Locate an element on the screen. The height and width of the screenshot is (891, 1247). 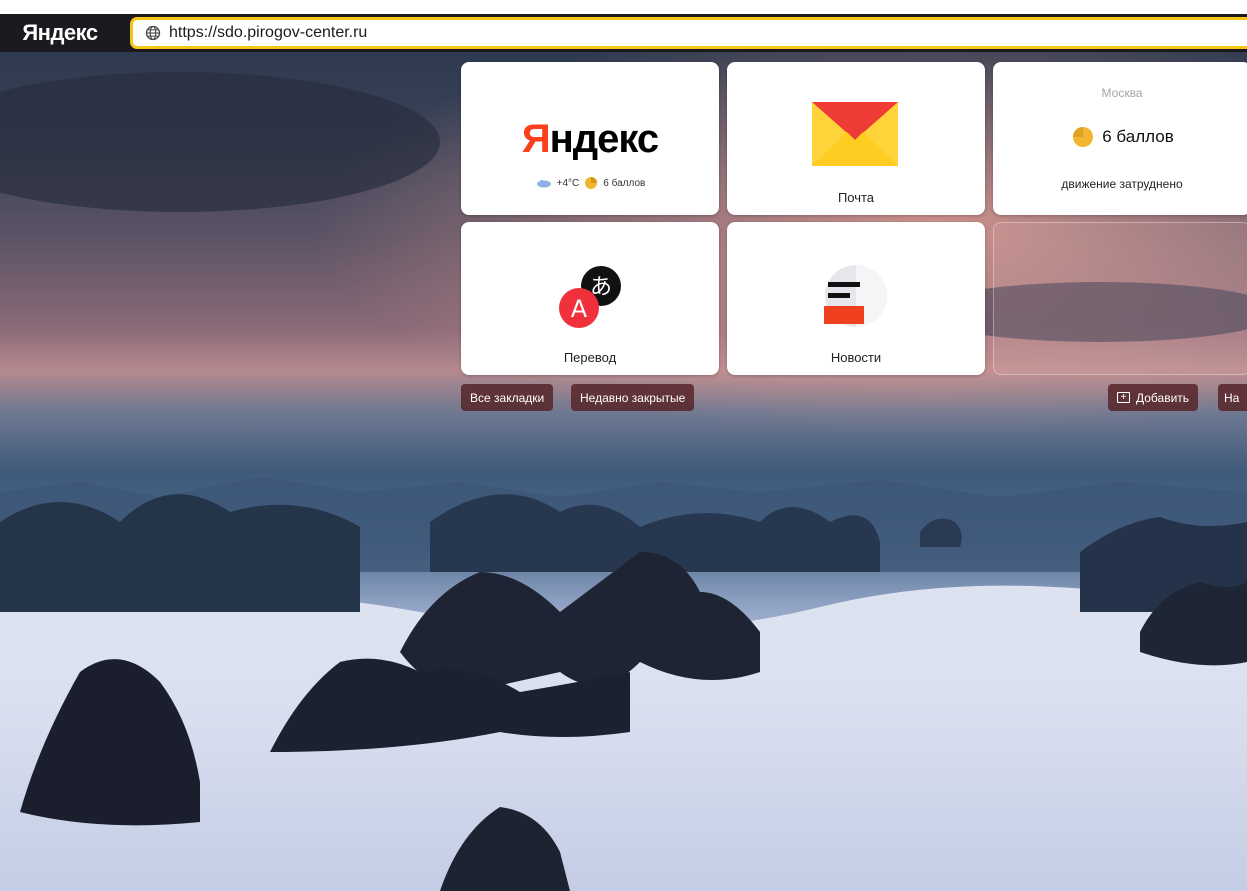
traffic-city: Москва is located at coordinates (1122, 93).